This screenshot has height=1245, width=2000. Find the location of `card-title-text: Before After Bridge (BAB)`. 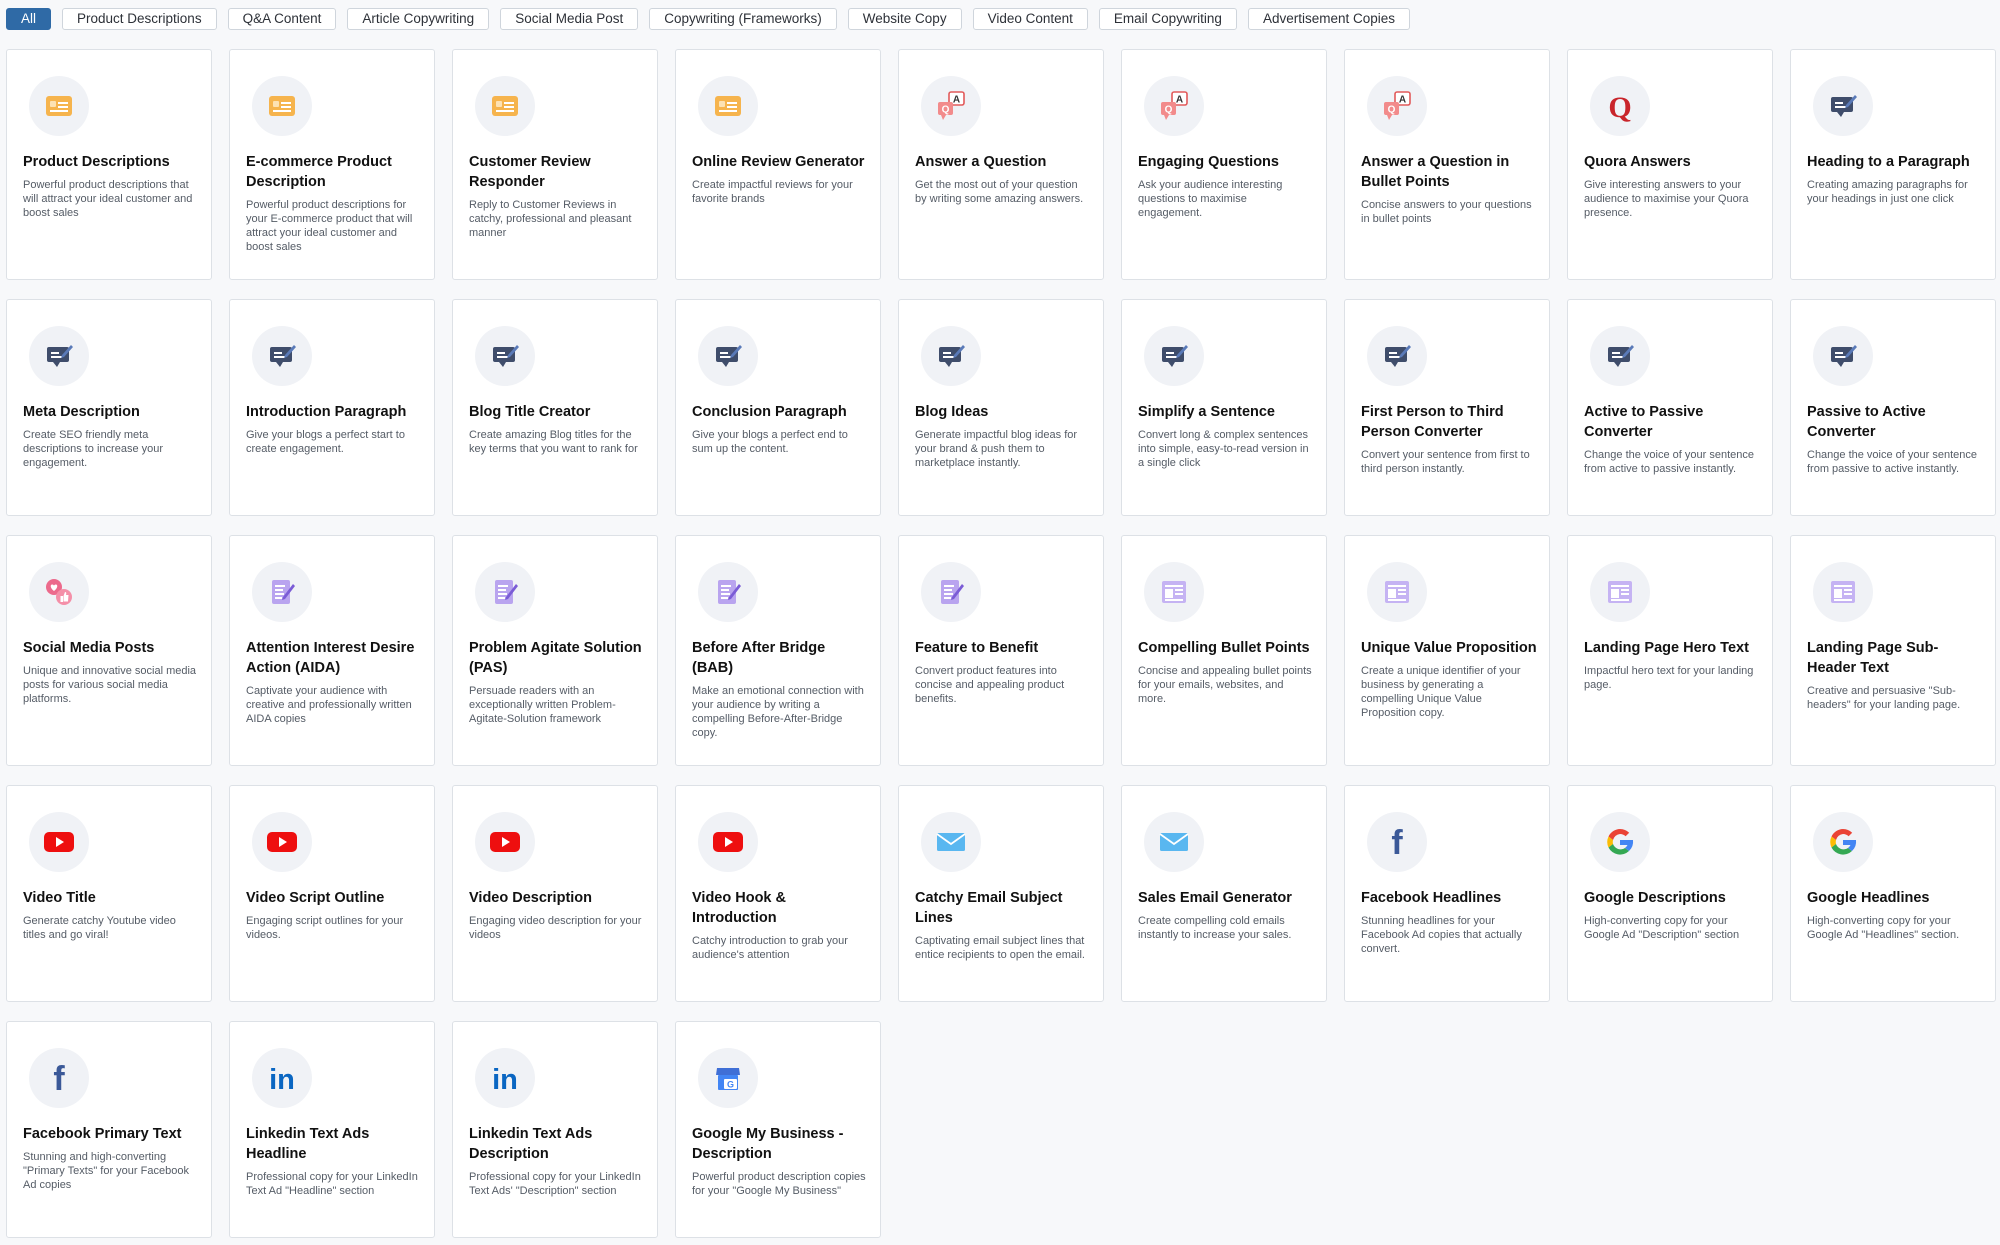

card-title-text: Before After Bridge (BAB) is located at coordinates (759, 658).